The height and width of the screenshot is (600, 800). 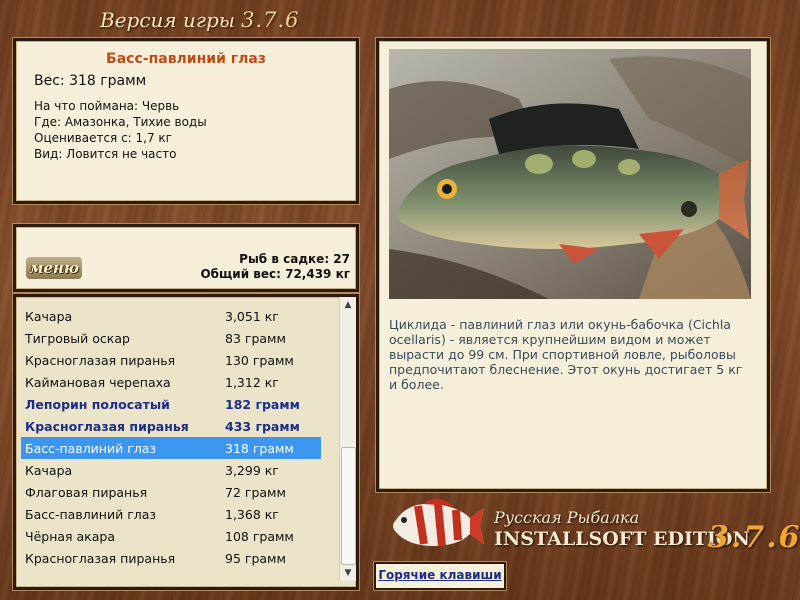 I want to click on brand-fish-logo-icon, so click(x=438, y=524).